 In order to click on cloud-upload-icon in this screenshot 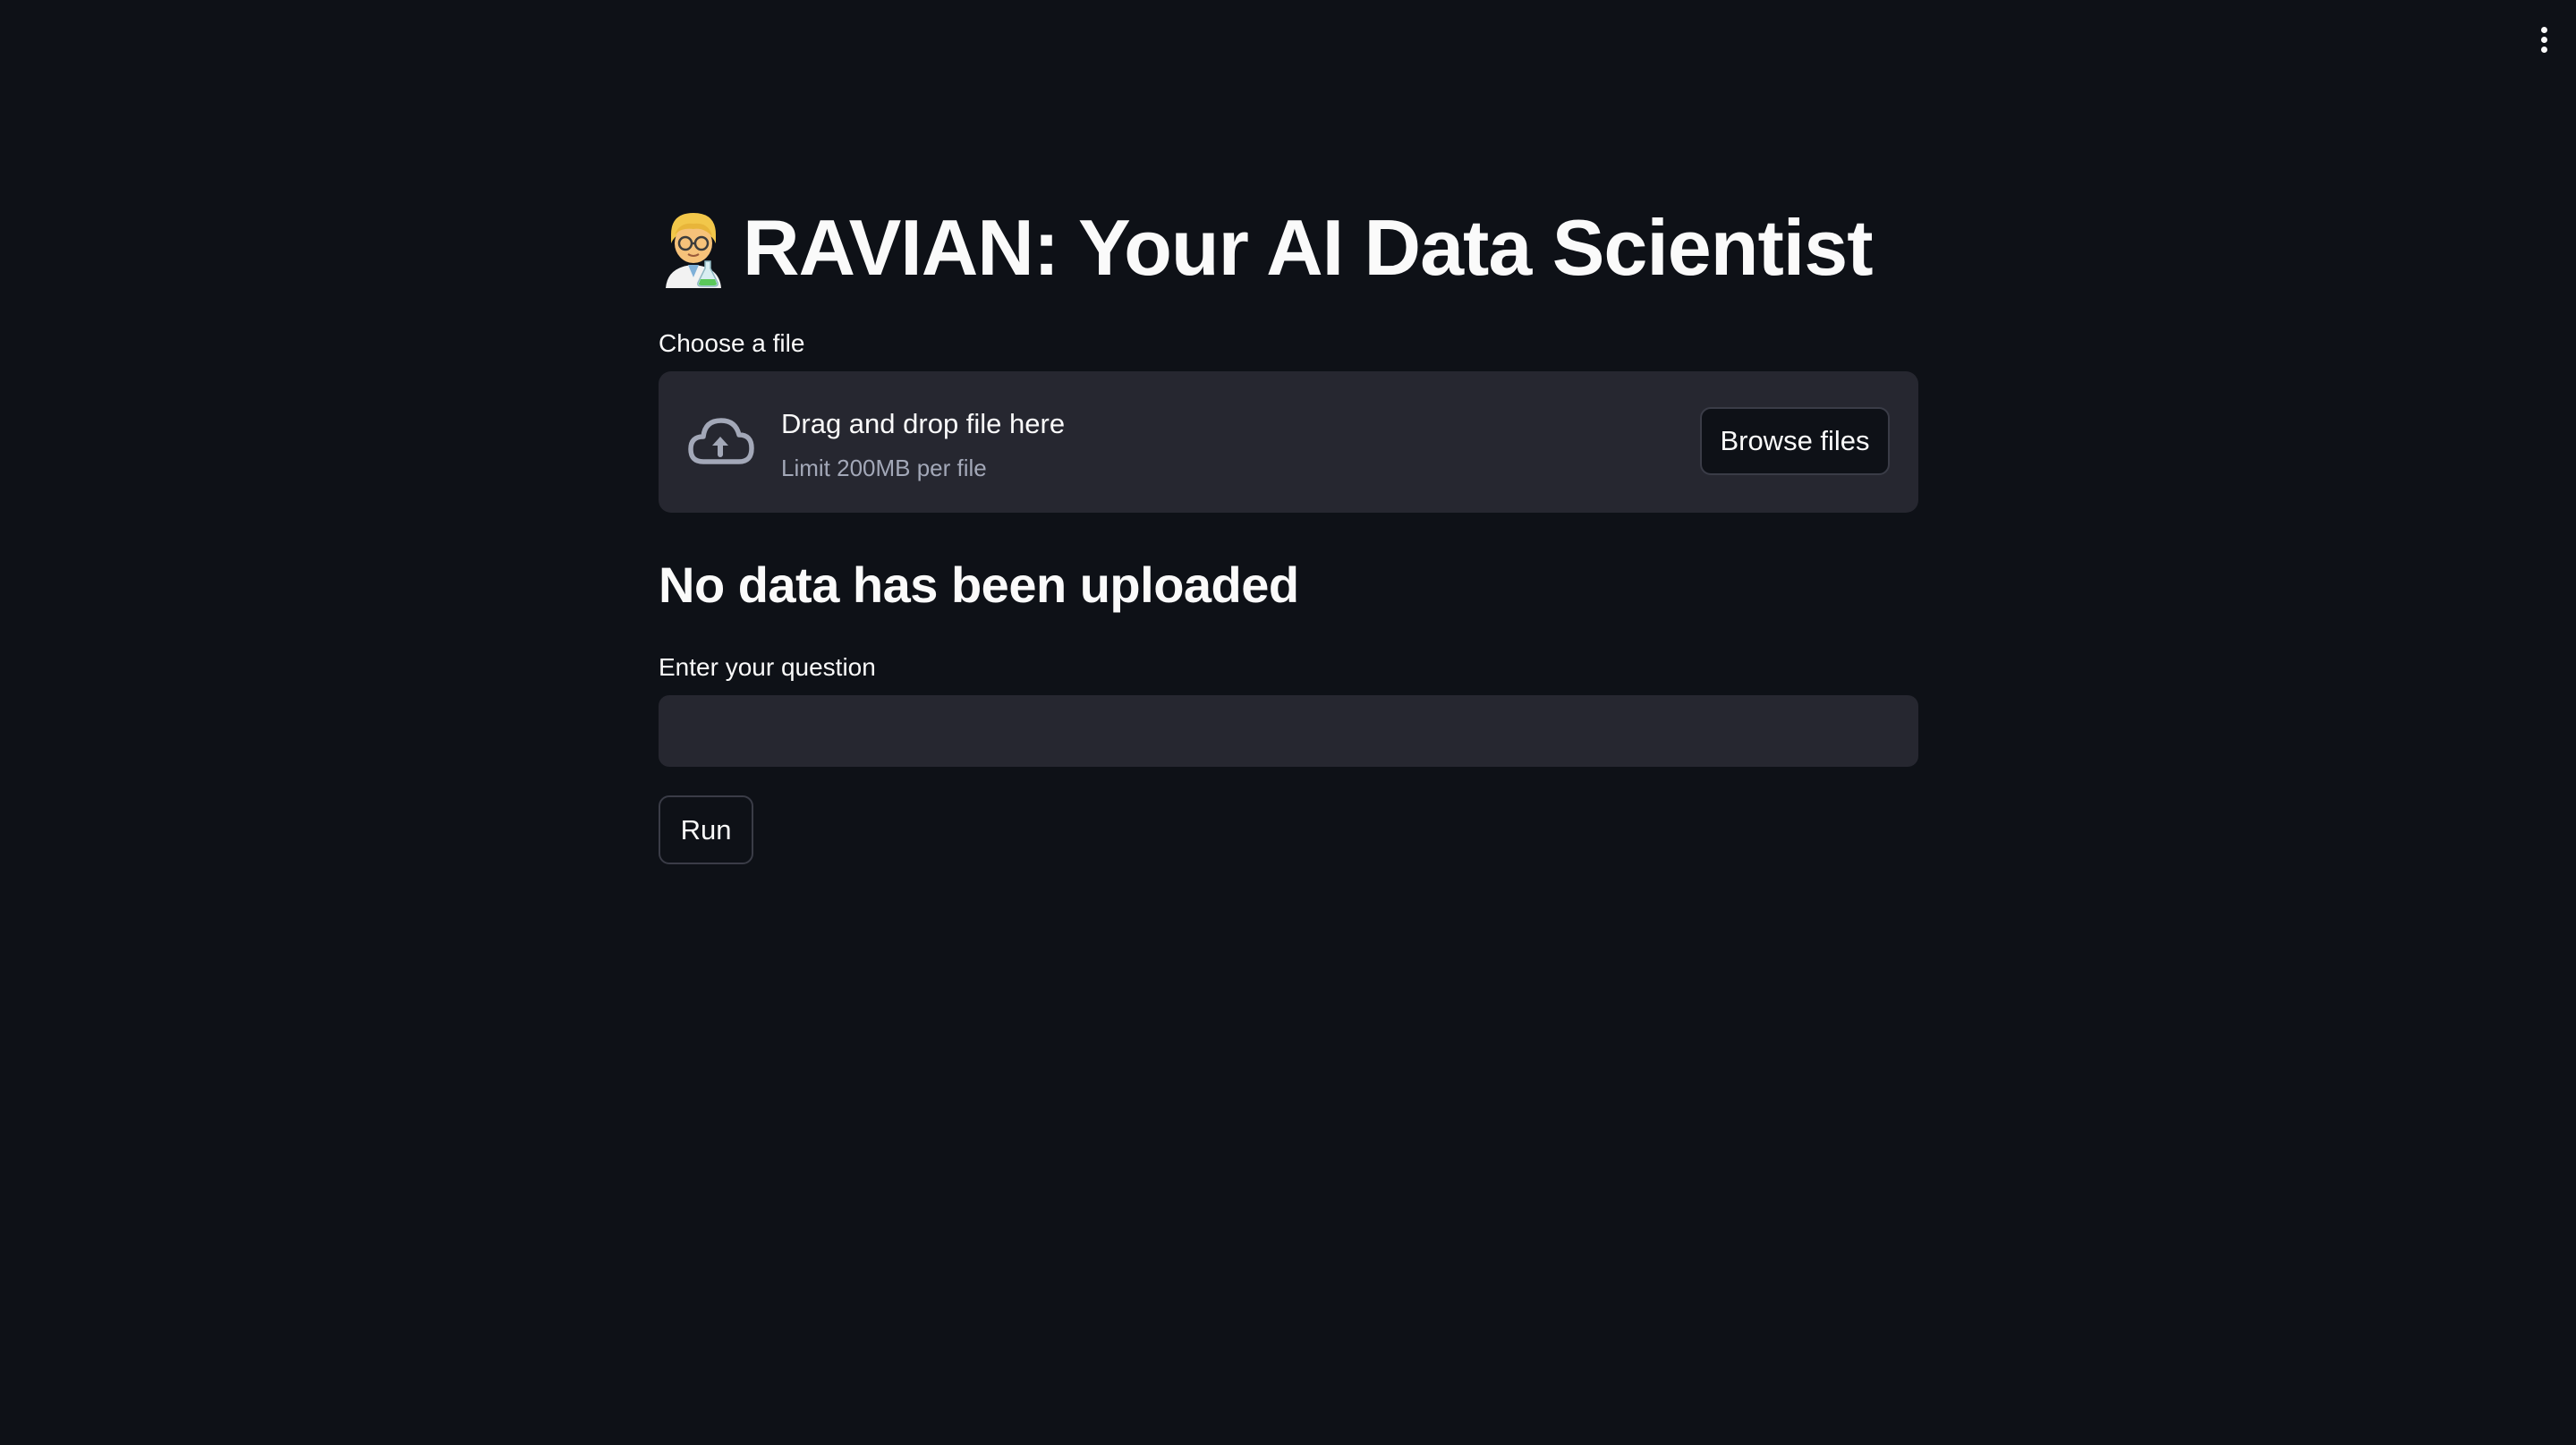, I will do `click(721, 441)`.